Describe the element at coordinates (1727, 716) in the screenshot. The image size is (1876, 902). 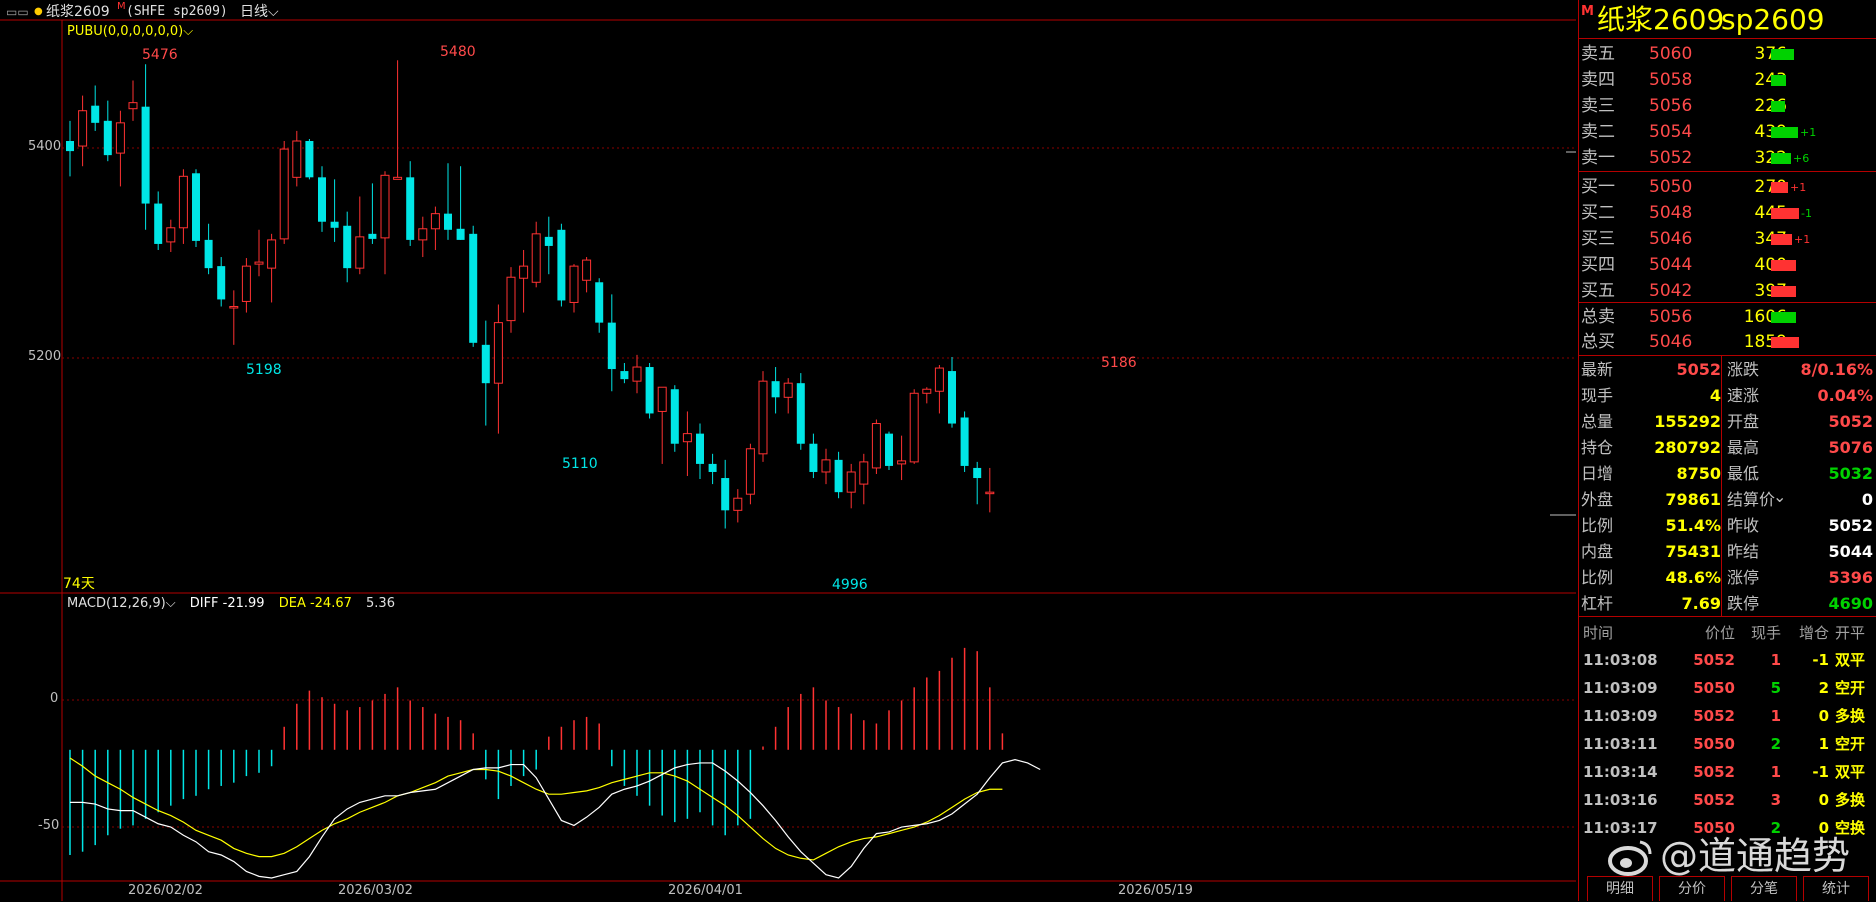
I see `trade-row: 11:03:09 5052 1 0 多换` at that location.